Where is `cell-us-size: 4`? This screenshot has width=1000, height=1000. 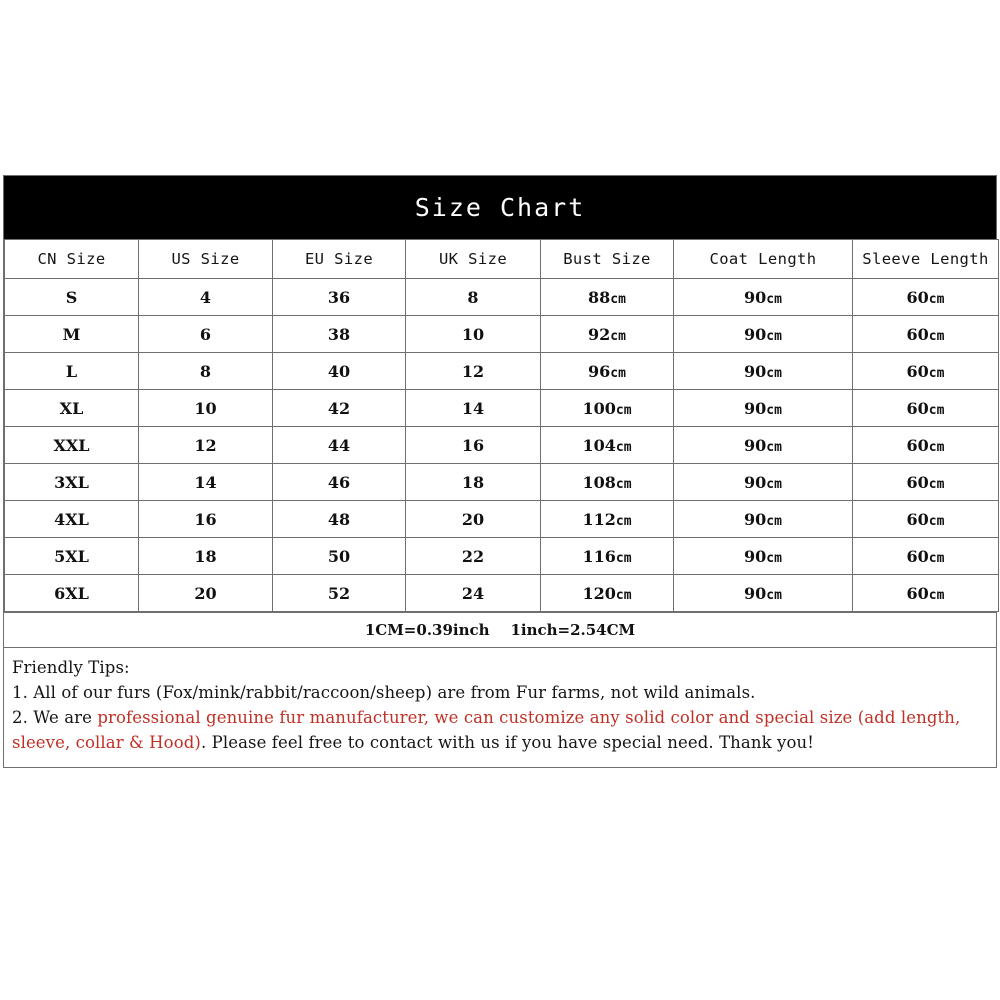
cell-us-size: 4 is located at coordinates (205, 297).